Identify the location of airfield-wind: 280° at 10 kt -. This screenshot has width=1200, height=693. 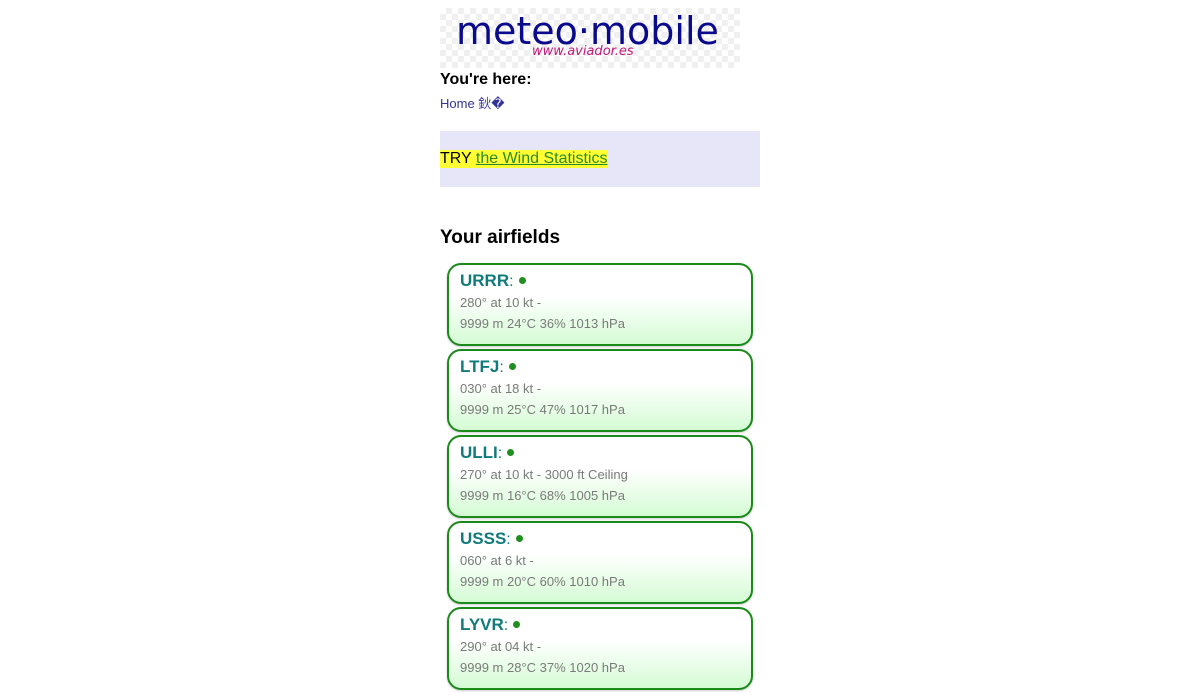
(501, 302).